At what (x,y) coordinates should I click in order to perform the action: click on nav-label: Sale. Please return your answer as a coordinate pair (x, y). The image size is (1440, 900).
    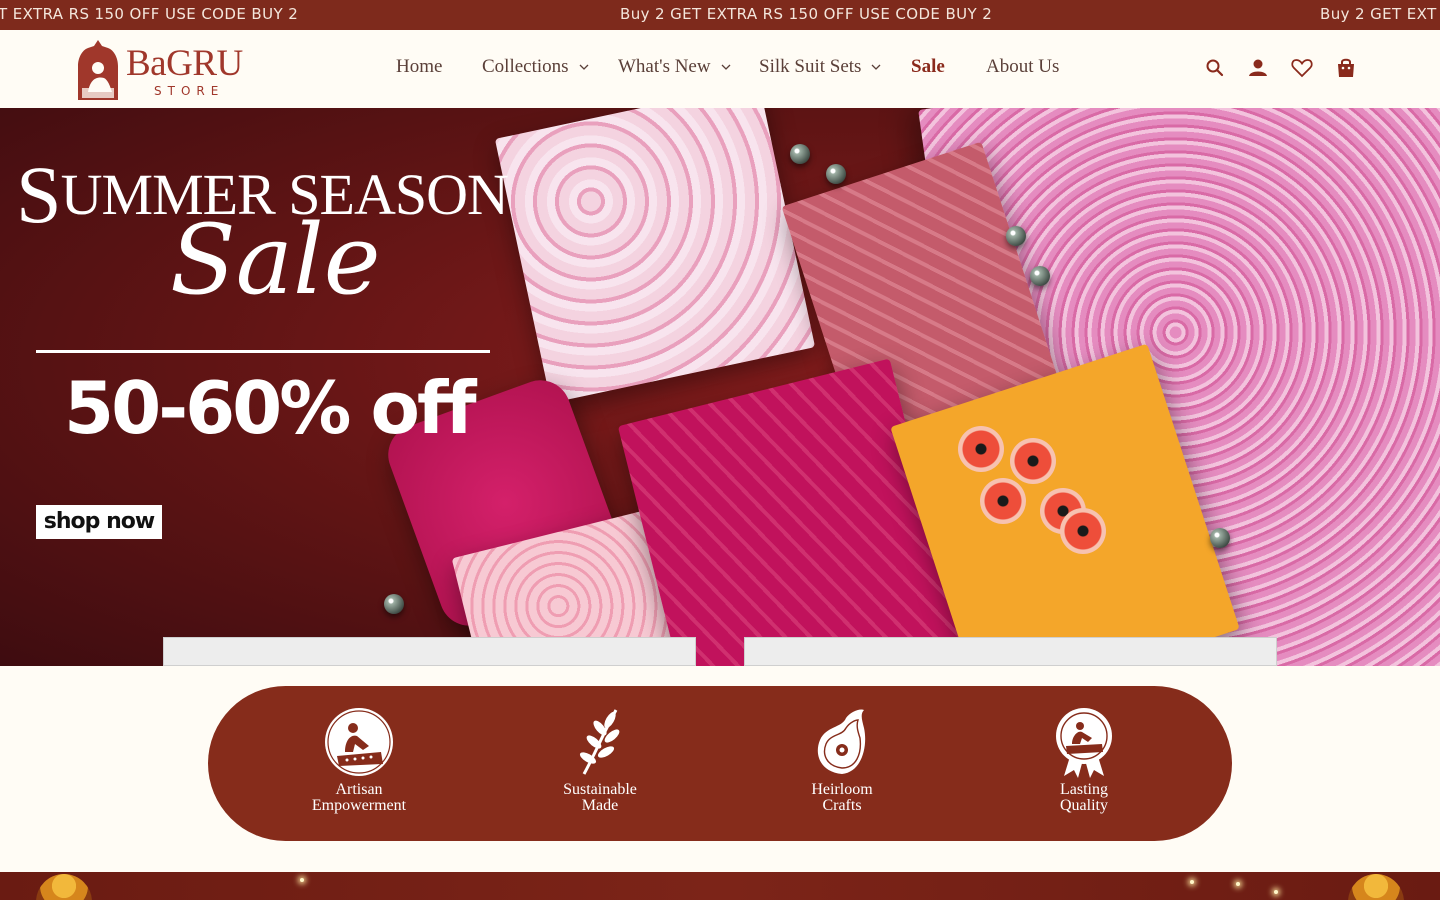
    Looking at the image, I should click on (928, 66).